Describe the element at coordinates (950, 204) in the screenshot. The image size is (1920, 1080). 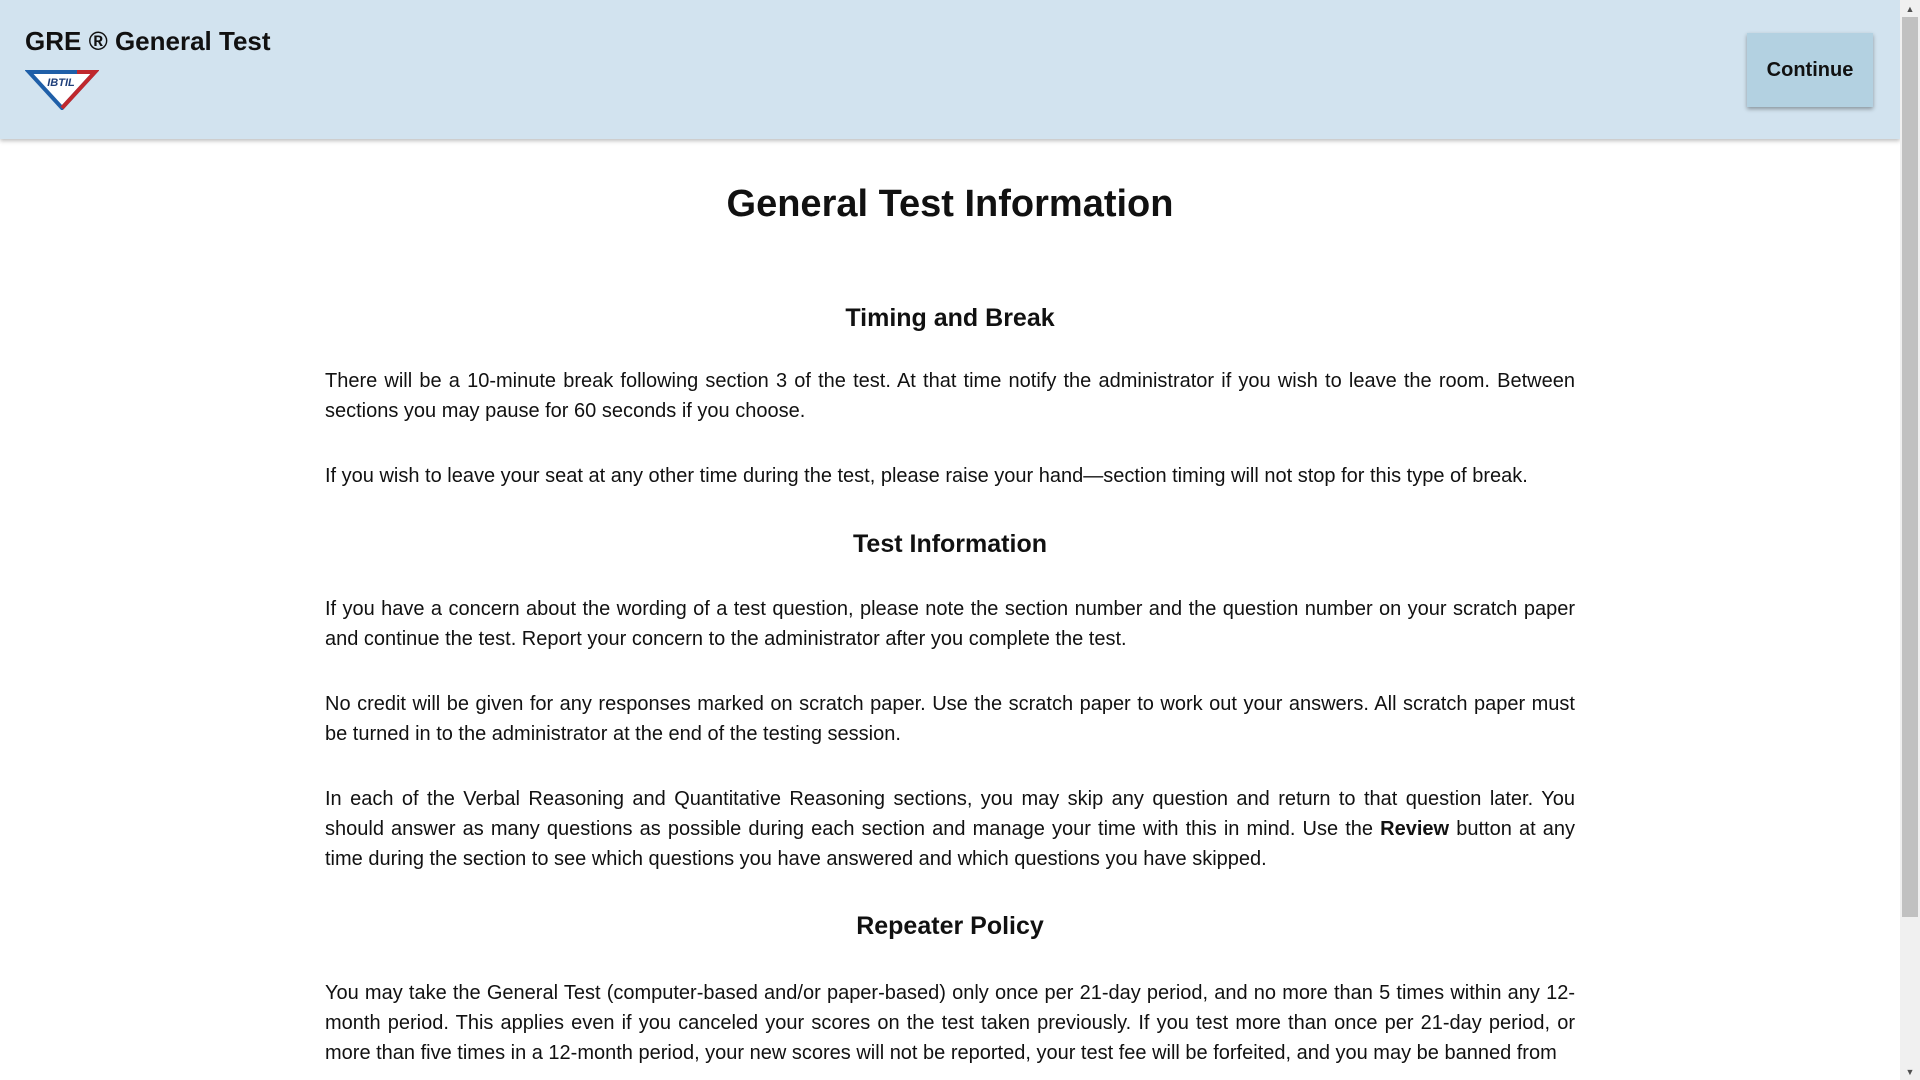
I see `page-title: General Test Information` at that location.